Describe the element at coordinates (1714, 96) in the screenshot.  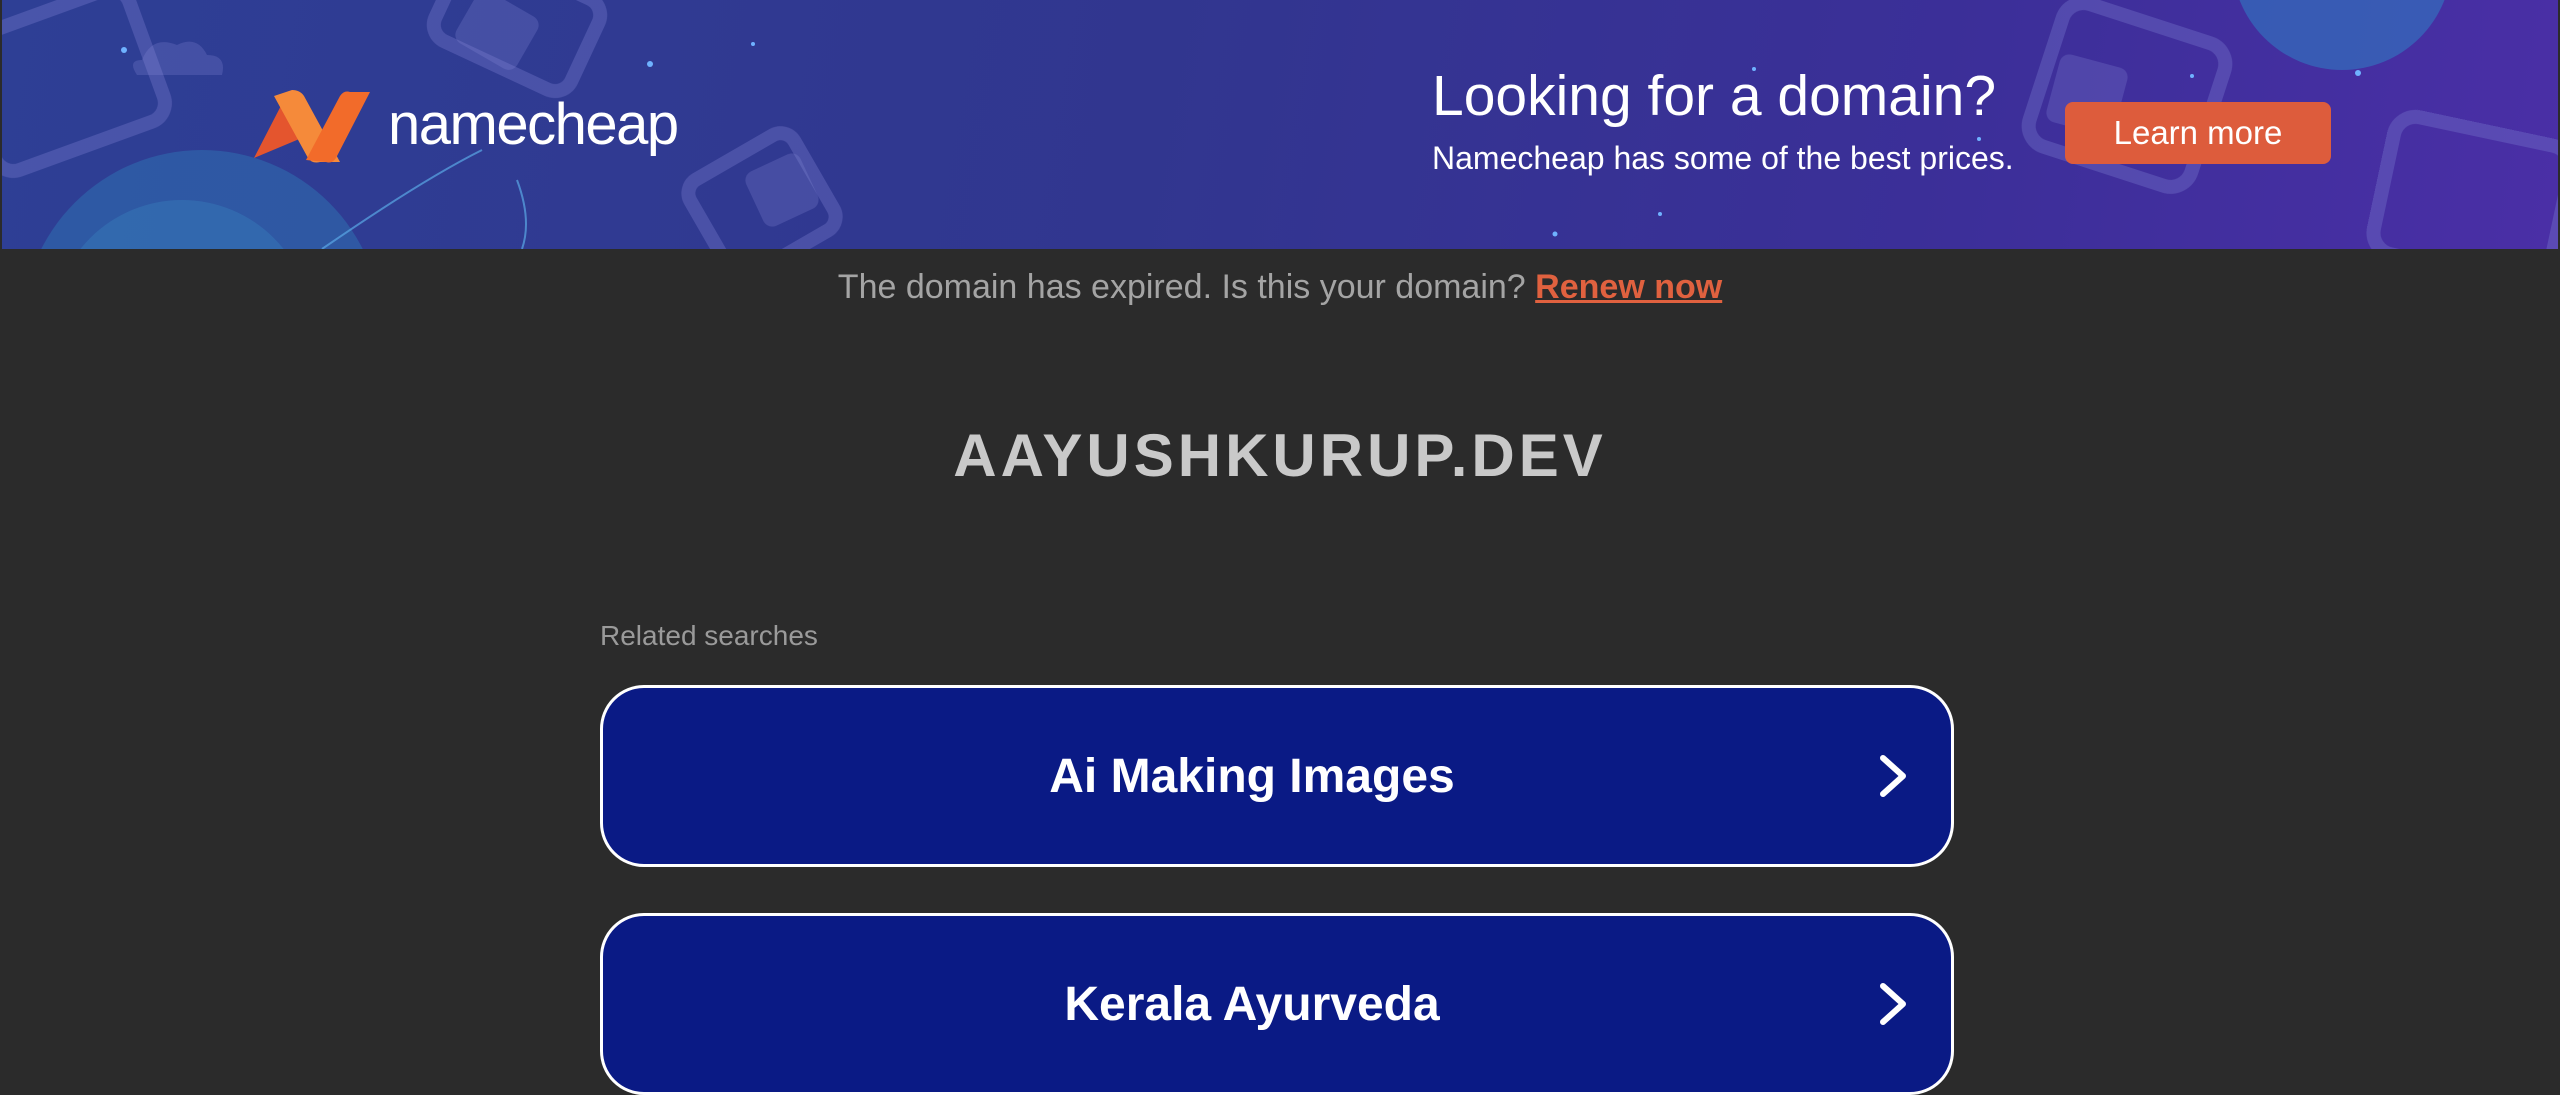
I see `promo-headline: Looking for a domain?` at that location.